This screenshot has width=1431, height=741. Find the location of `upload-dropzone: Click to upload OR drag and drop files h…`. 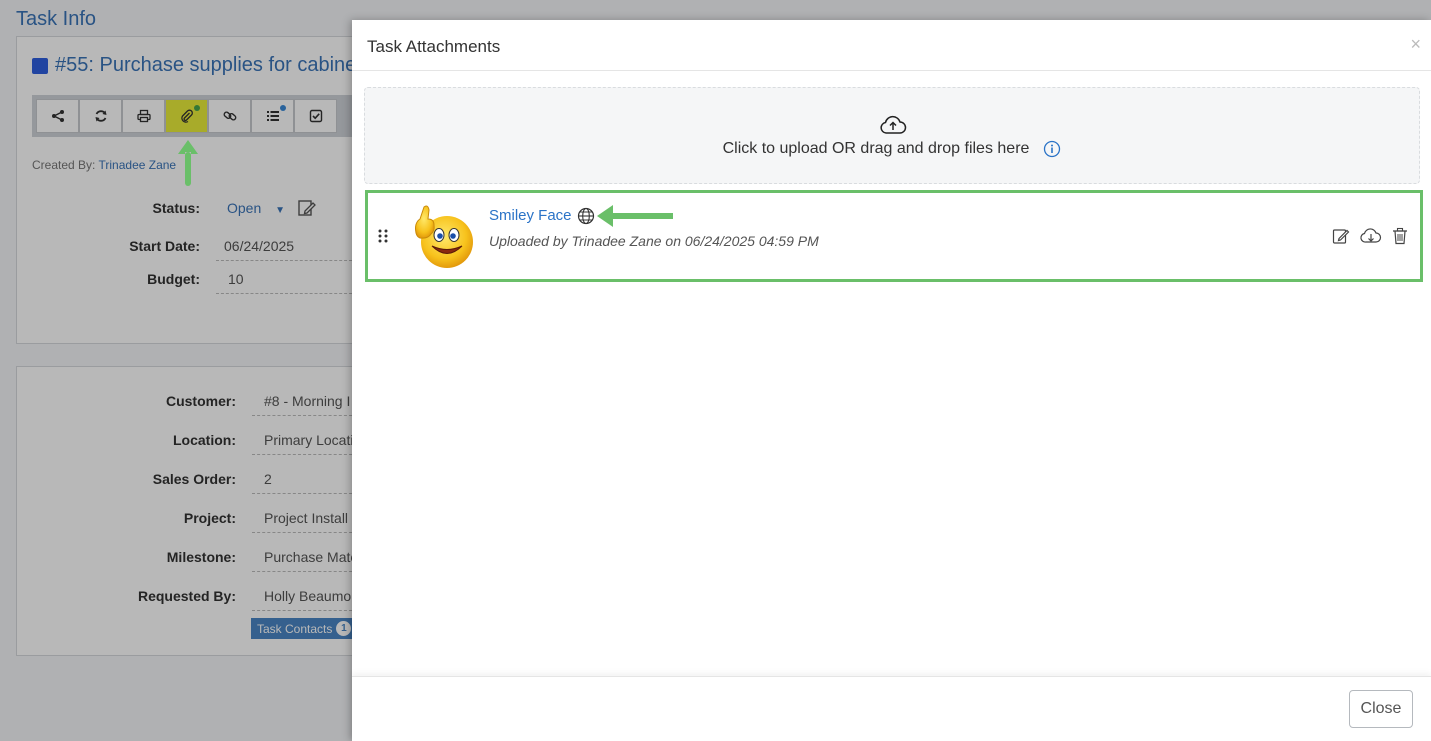

upload-dropzone: Click to upload OR drag and drop files h… is located at coordinates (892, 135).